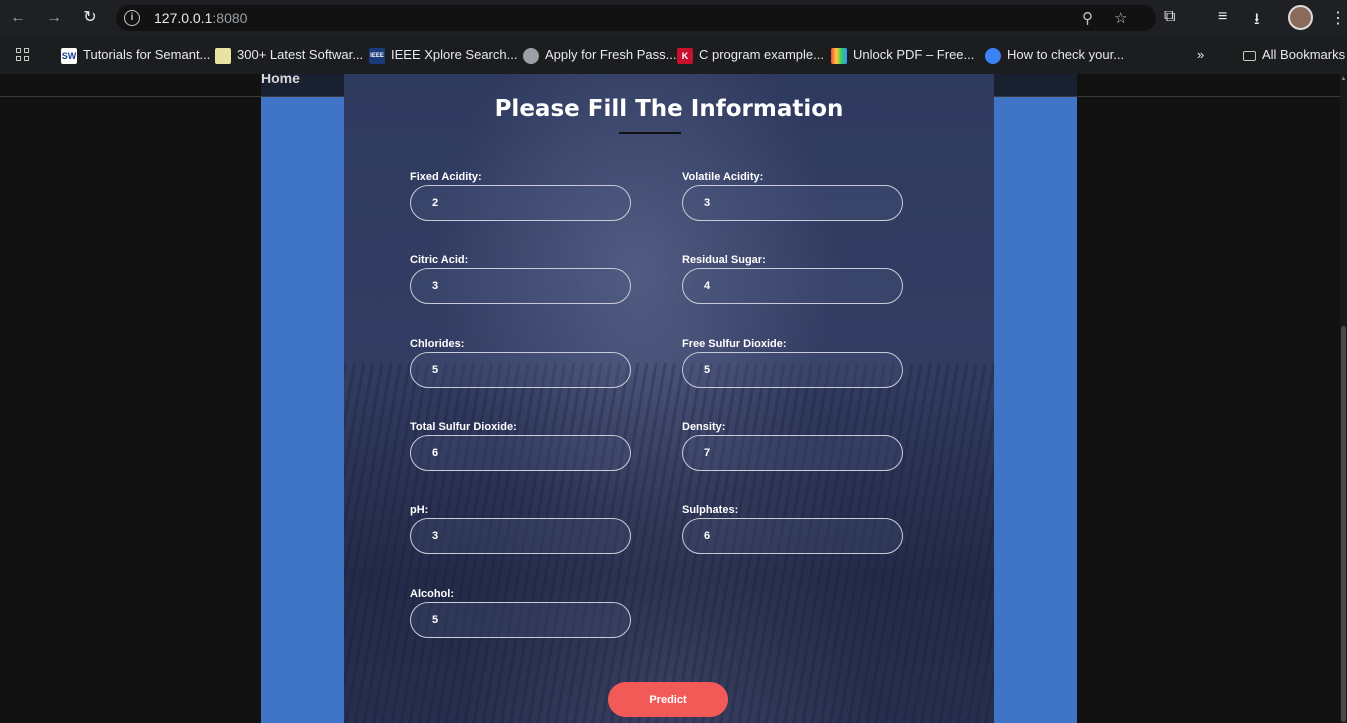 The image size is (1347, 723). Describe the element at coordinates (23, 55) in the screenshot. I see `apps-grid-icon` at that location.